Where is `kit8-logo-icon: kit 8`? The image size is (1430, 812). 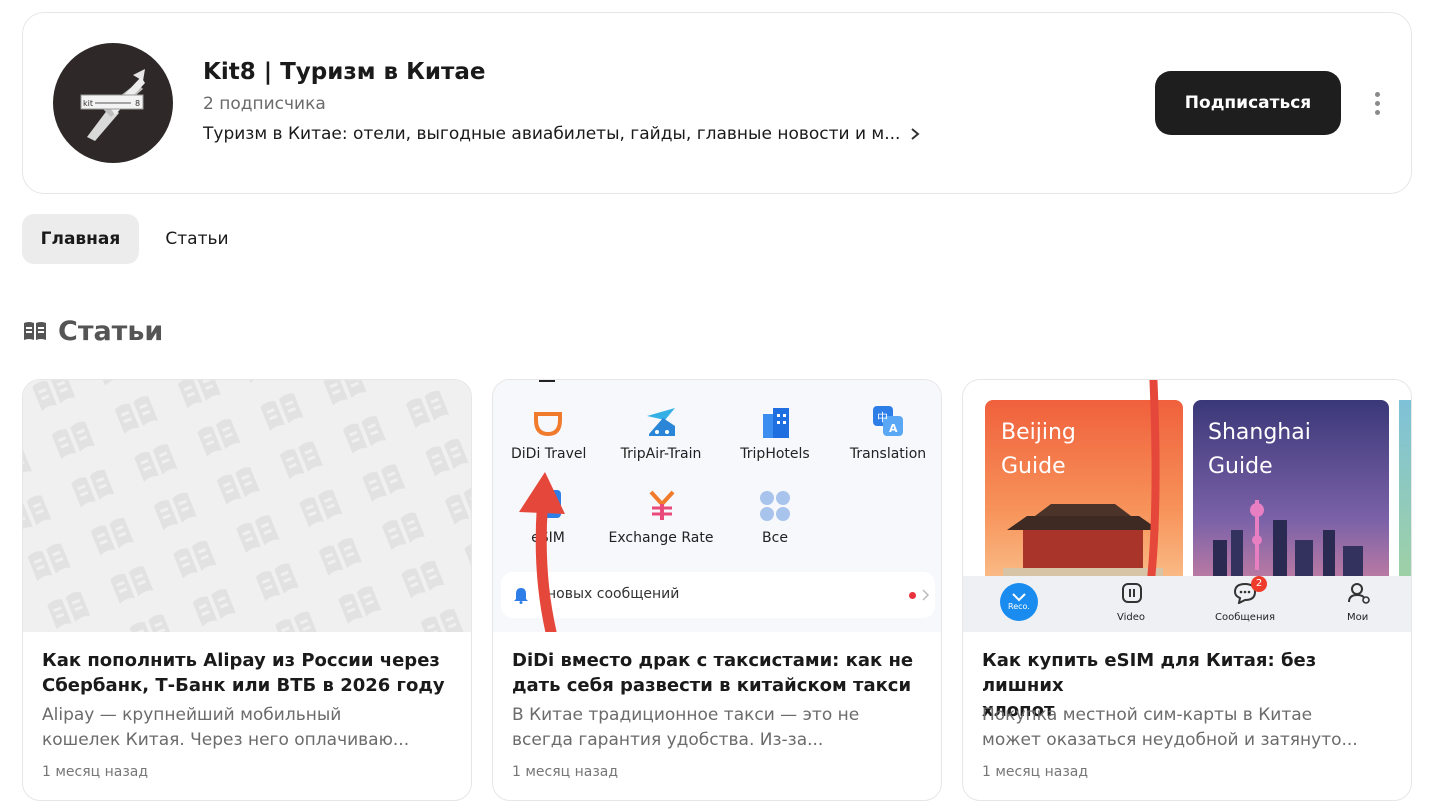
kit8-logo-icon: kit 8 is located at coordinates (112, 105).